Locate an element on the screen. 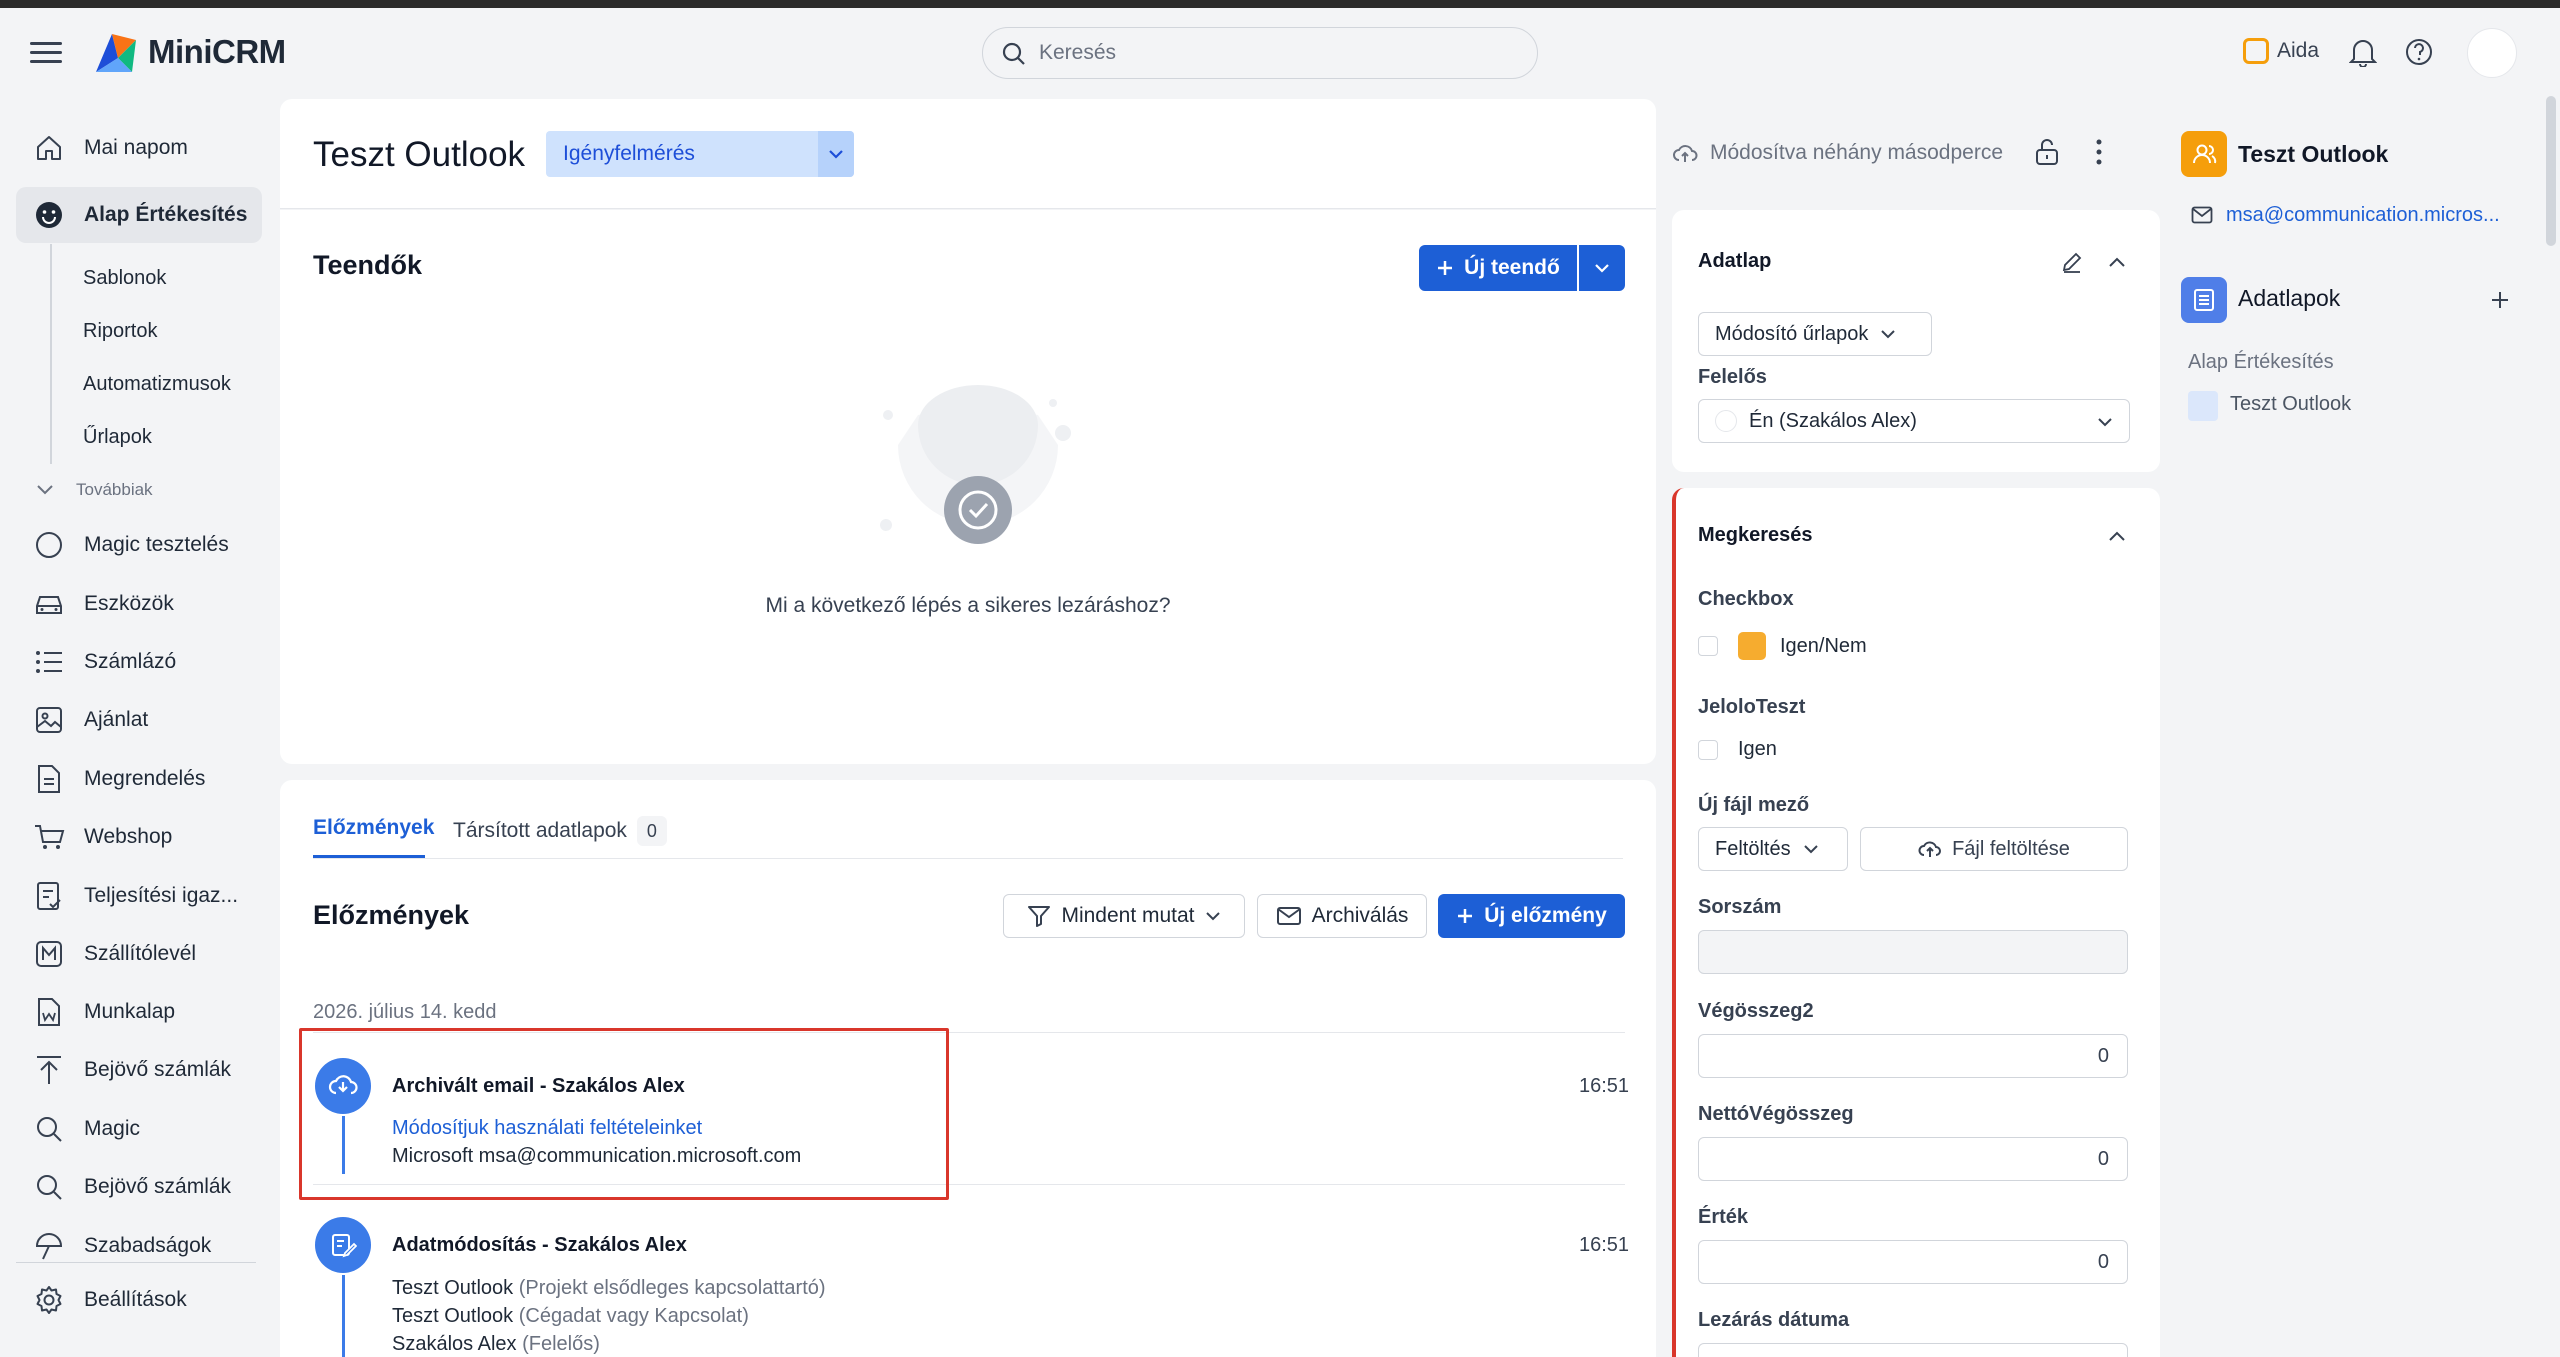 The height and width of the screenshot is (1357, 2560). change-note: (Felelős) is located at coordinates (561, 1344).